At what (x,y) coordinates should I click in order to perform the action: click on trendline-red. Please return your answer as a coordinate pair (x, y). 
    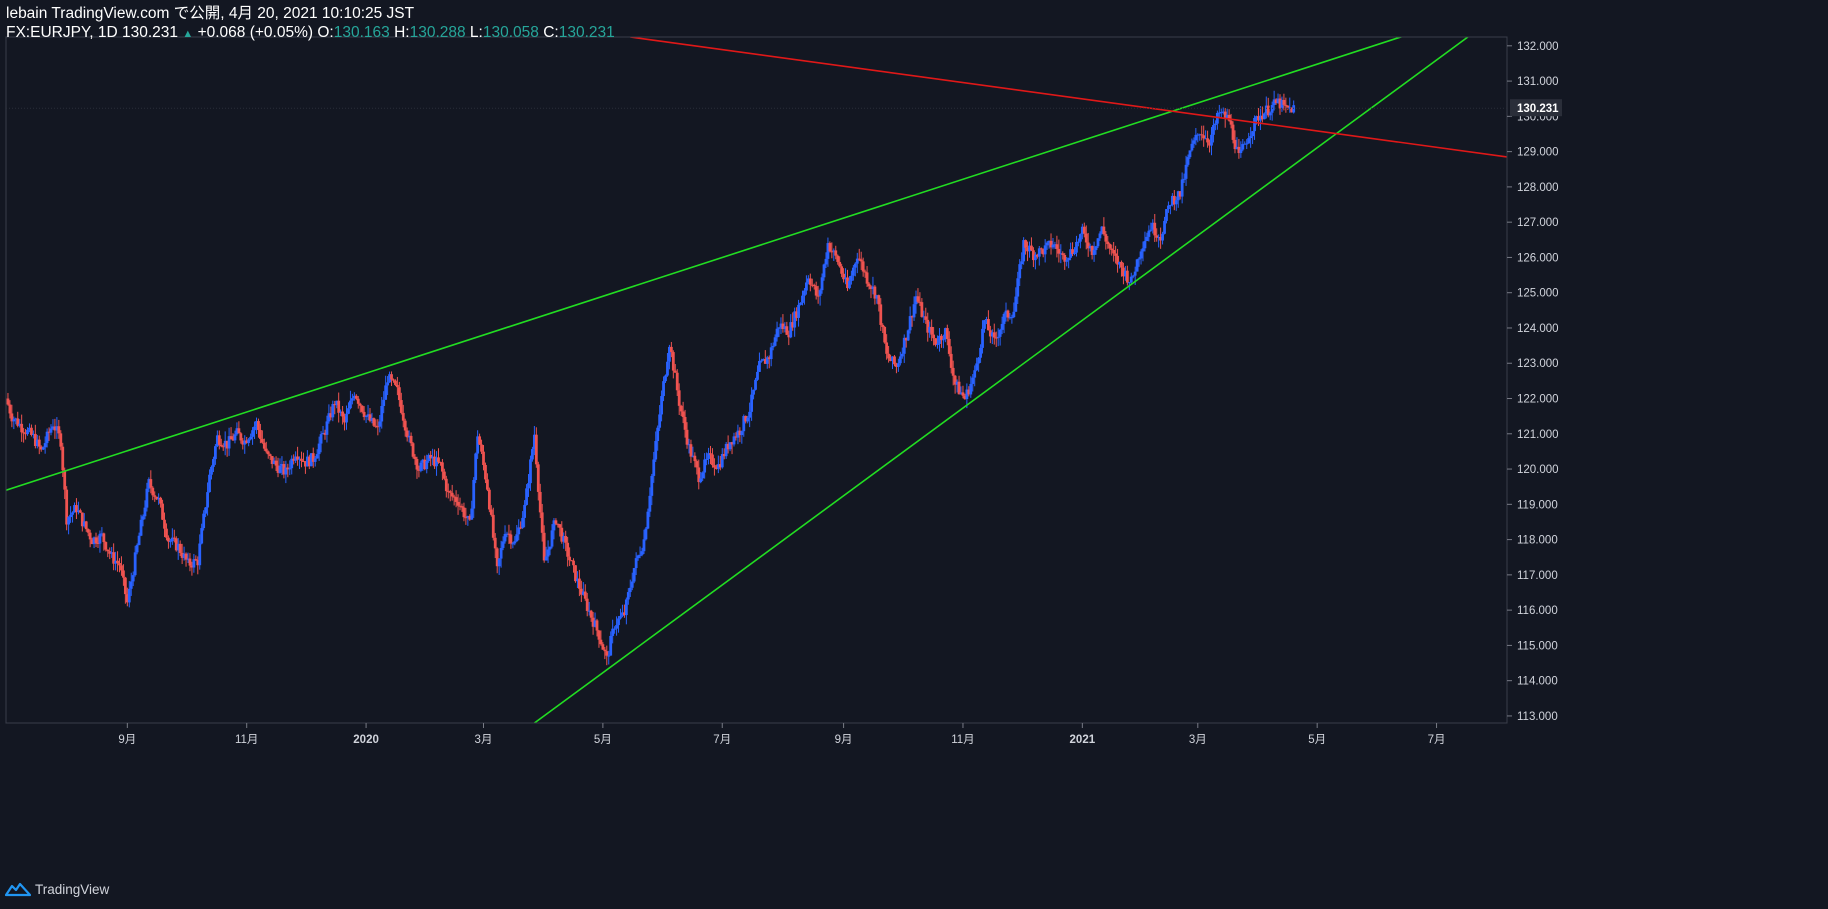
    Looking at the image, I should click on (1068, 97).